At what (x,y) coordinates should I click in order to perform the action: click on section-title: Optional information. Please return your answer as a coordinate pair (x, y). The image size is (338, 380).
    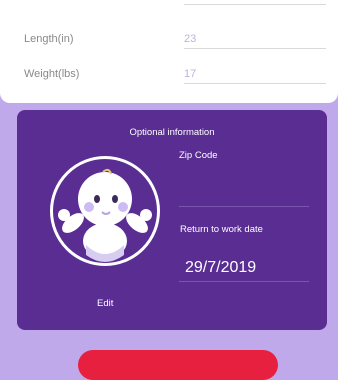
    Looking at the image, I should click on (172, 132).